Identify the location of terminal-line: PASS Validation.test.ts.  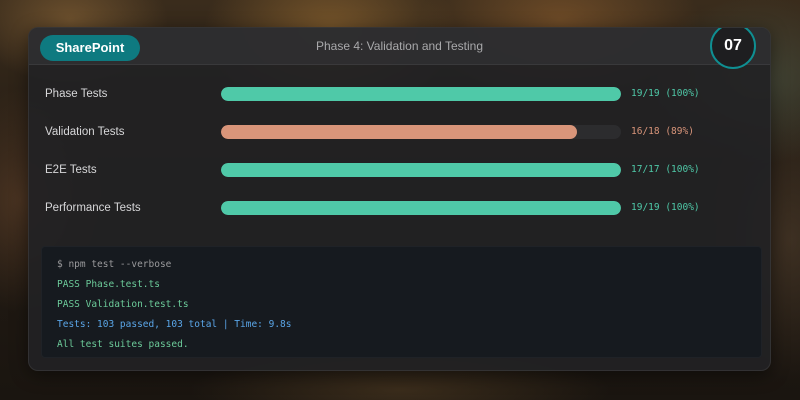
(123, 304).